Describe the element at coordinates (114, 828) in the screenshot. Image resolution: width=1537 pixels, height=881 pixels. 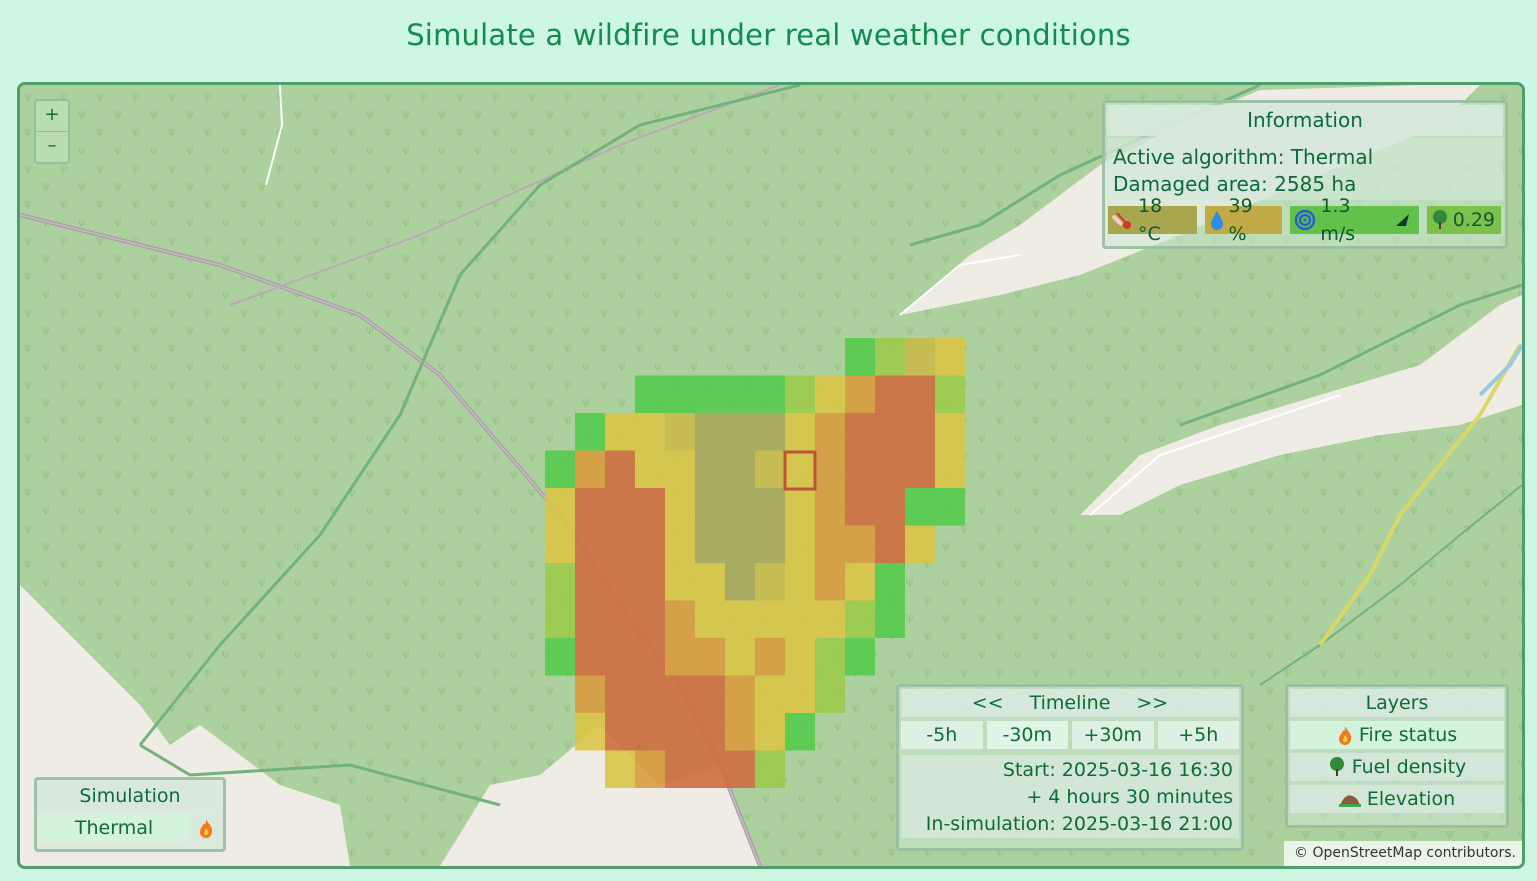
I see `algorithm-button: Thermal` at that location.